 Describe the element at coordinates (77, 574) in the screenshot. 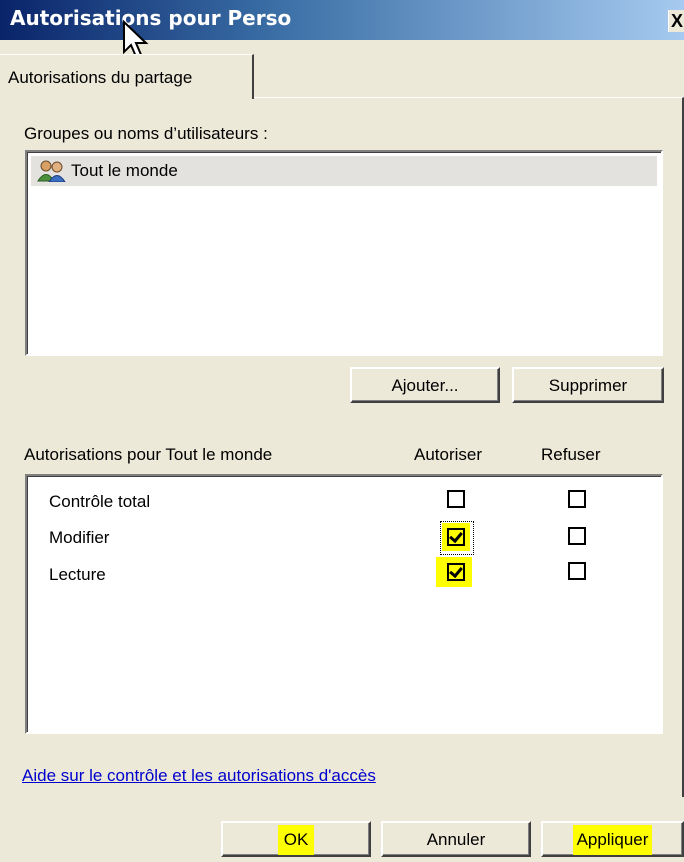

I see `permission-label-read: Lecture` at that location.